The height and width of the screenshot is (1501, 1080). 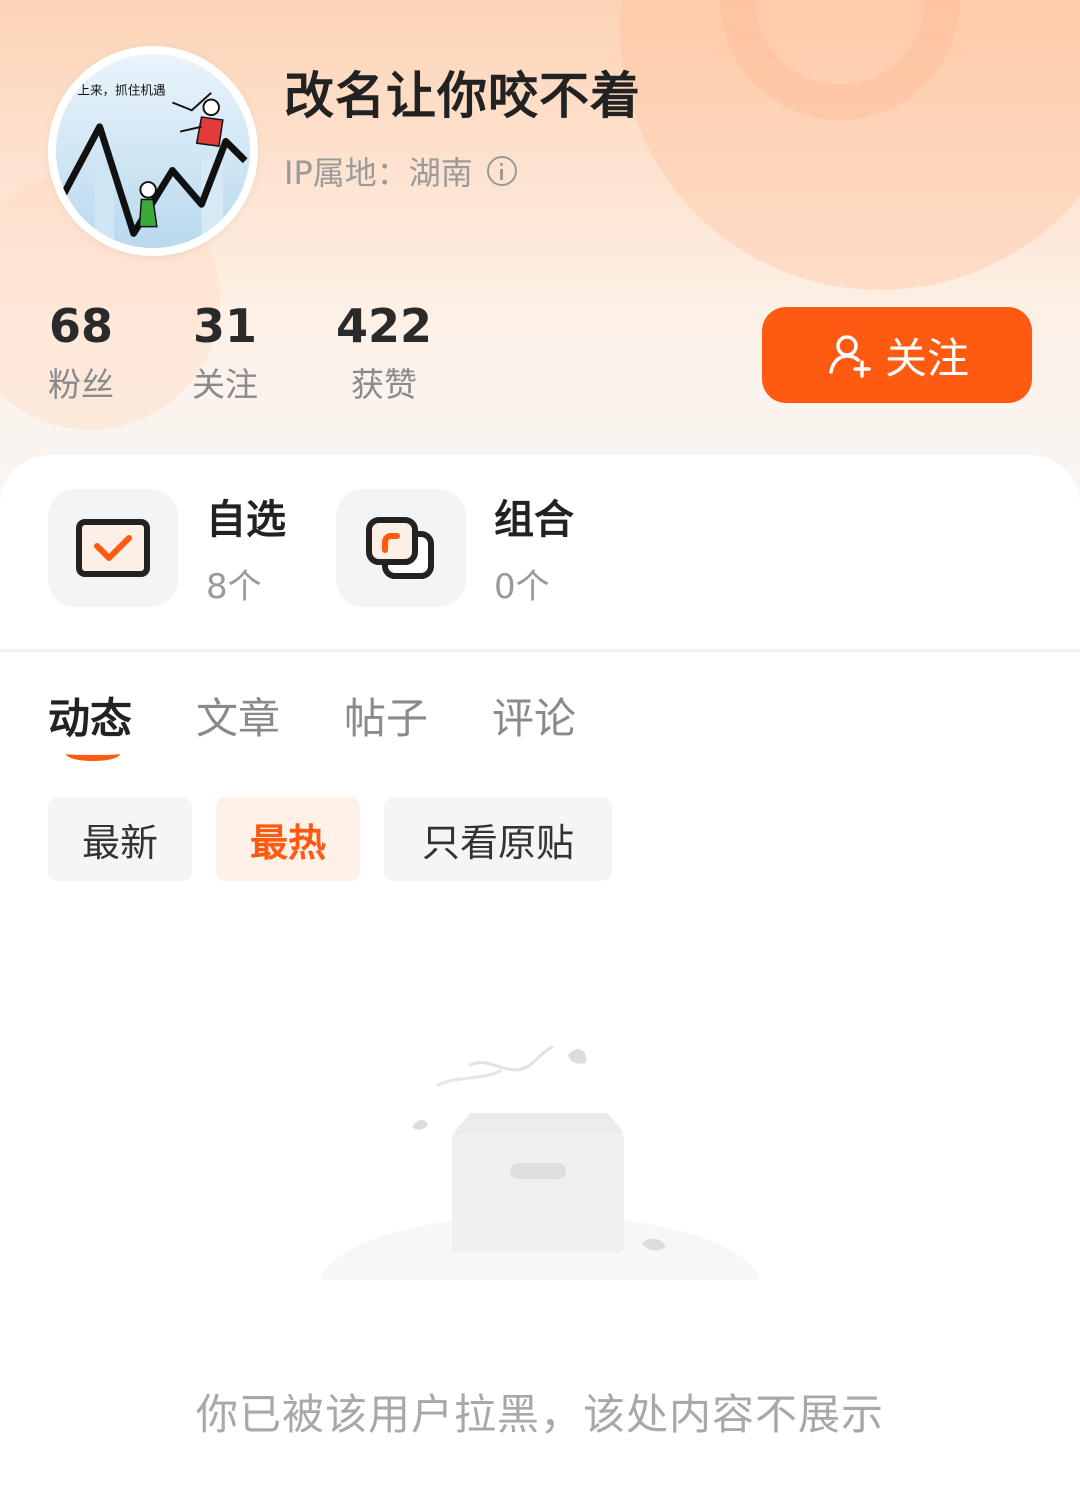 I want to click on tab-articles: 文章, so click(x=238, y=715).